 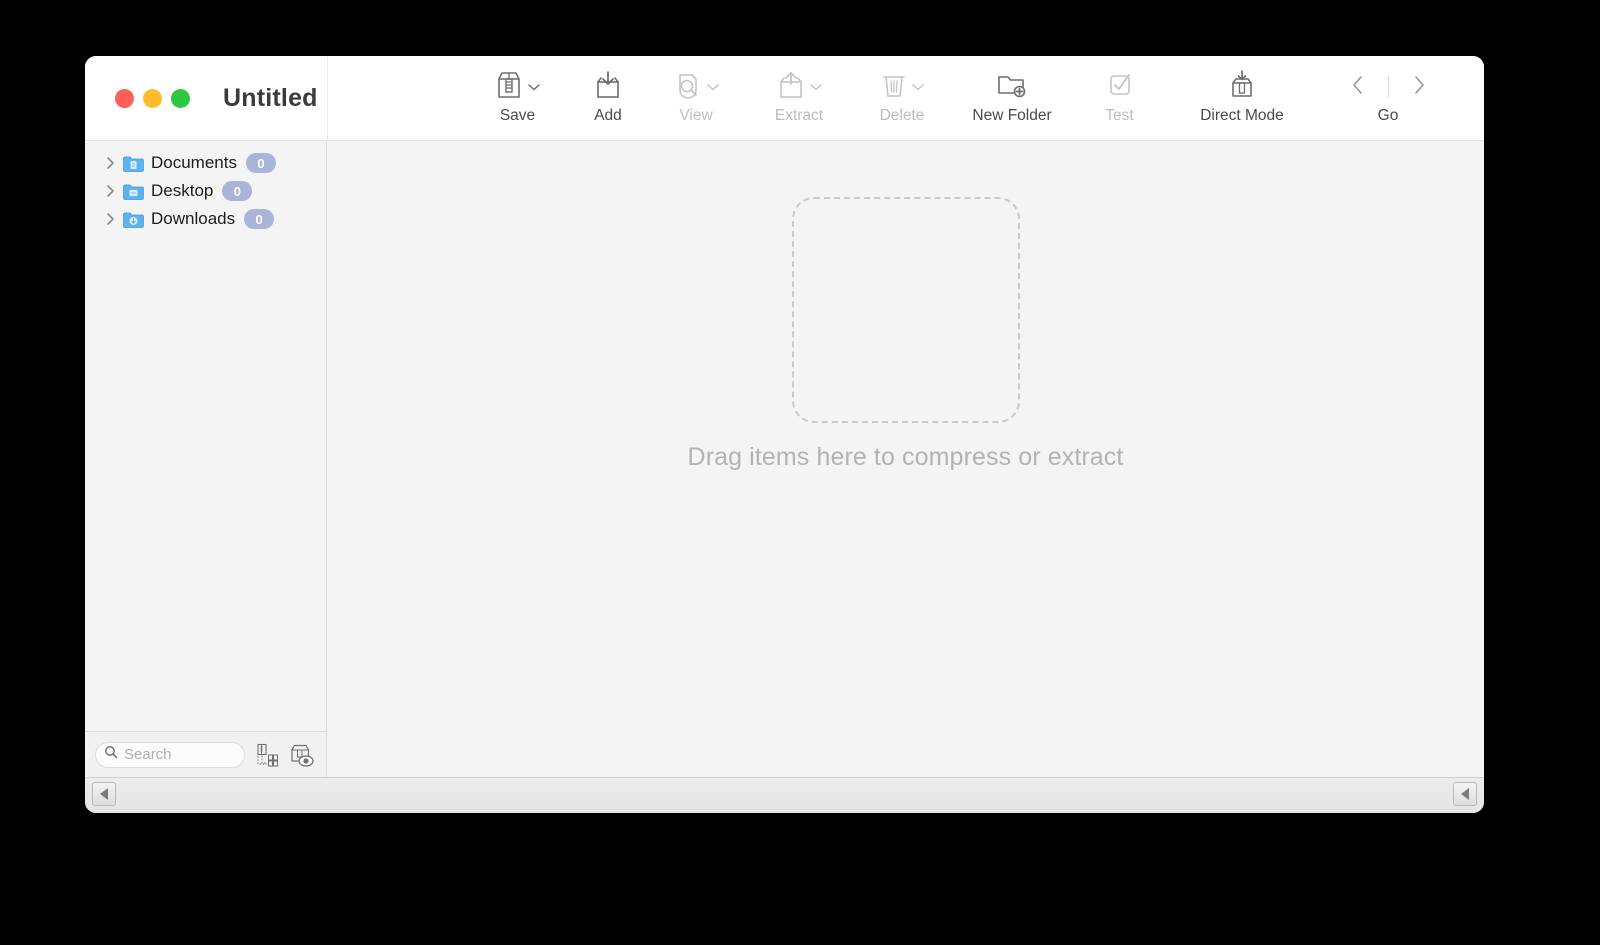 What do you see at coordinates (902, 115) in the screenshot?
I see `delete-label: Delete` at bounding box center [902, 115].